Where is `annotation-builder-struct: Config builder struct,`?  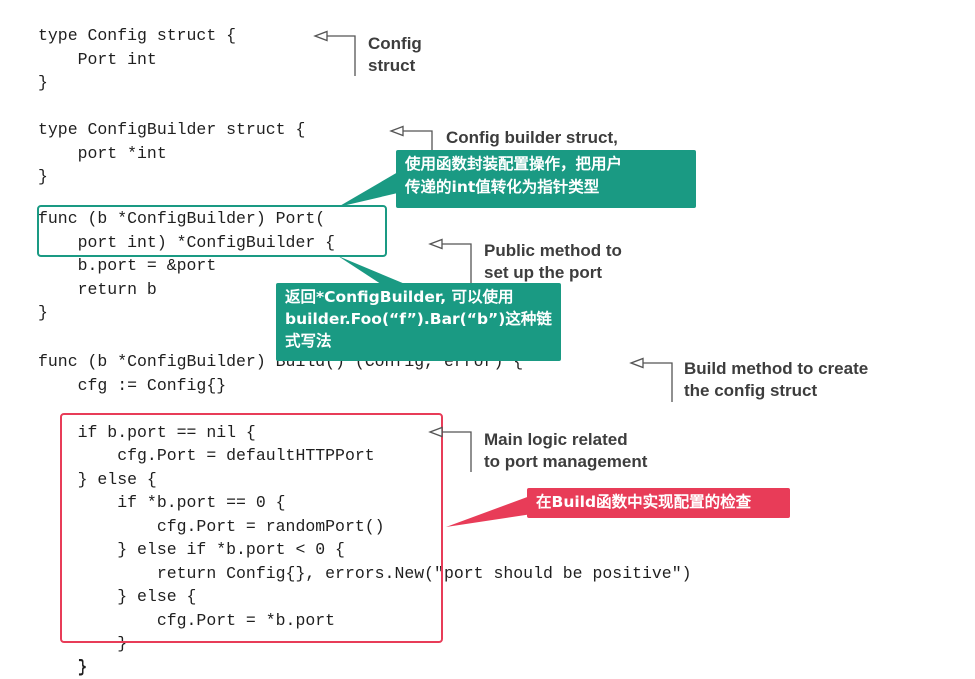
annotation-builder-struct: Config builder struct, is located at coordinates (532, 137).